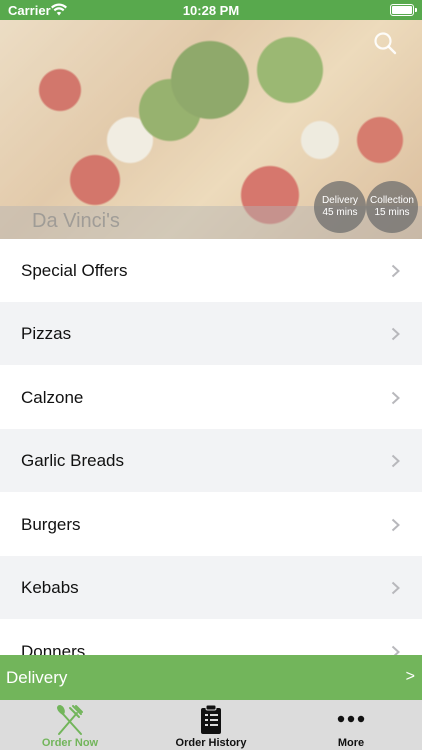  Describe the element at coordinates (70, 719) in the screenshot. I see `fork-knife-icon` at that location.